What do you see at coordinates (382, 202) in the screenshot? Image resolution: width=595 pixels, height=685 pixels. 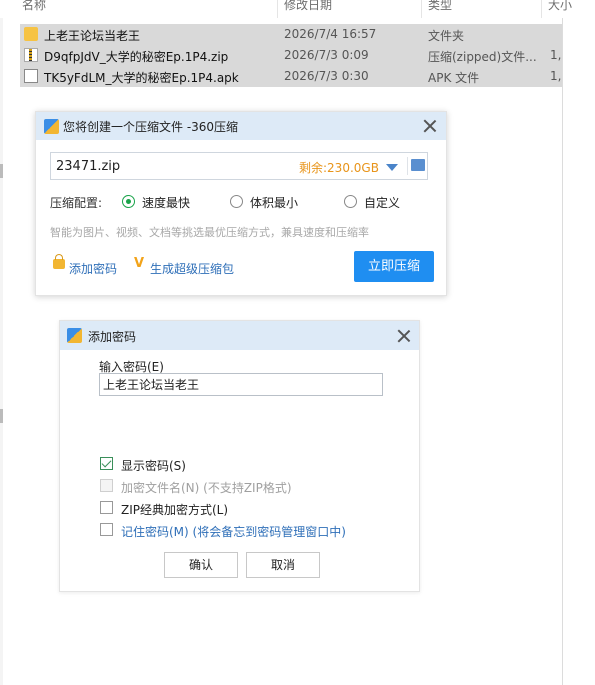 I see `option-custom-label: 自定义` at bounding box center [382, 202].